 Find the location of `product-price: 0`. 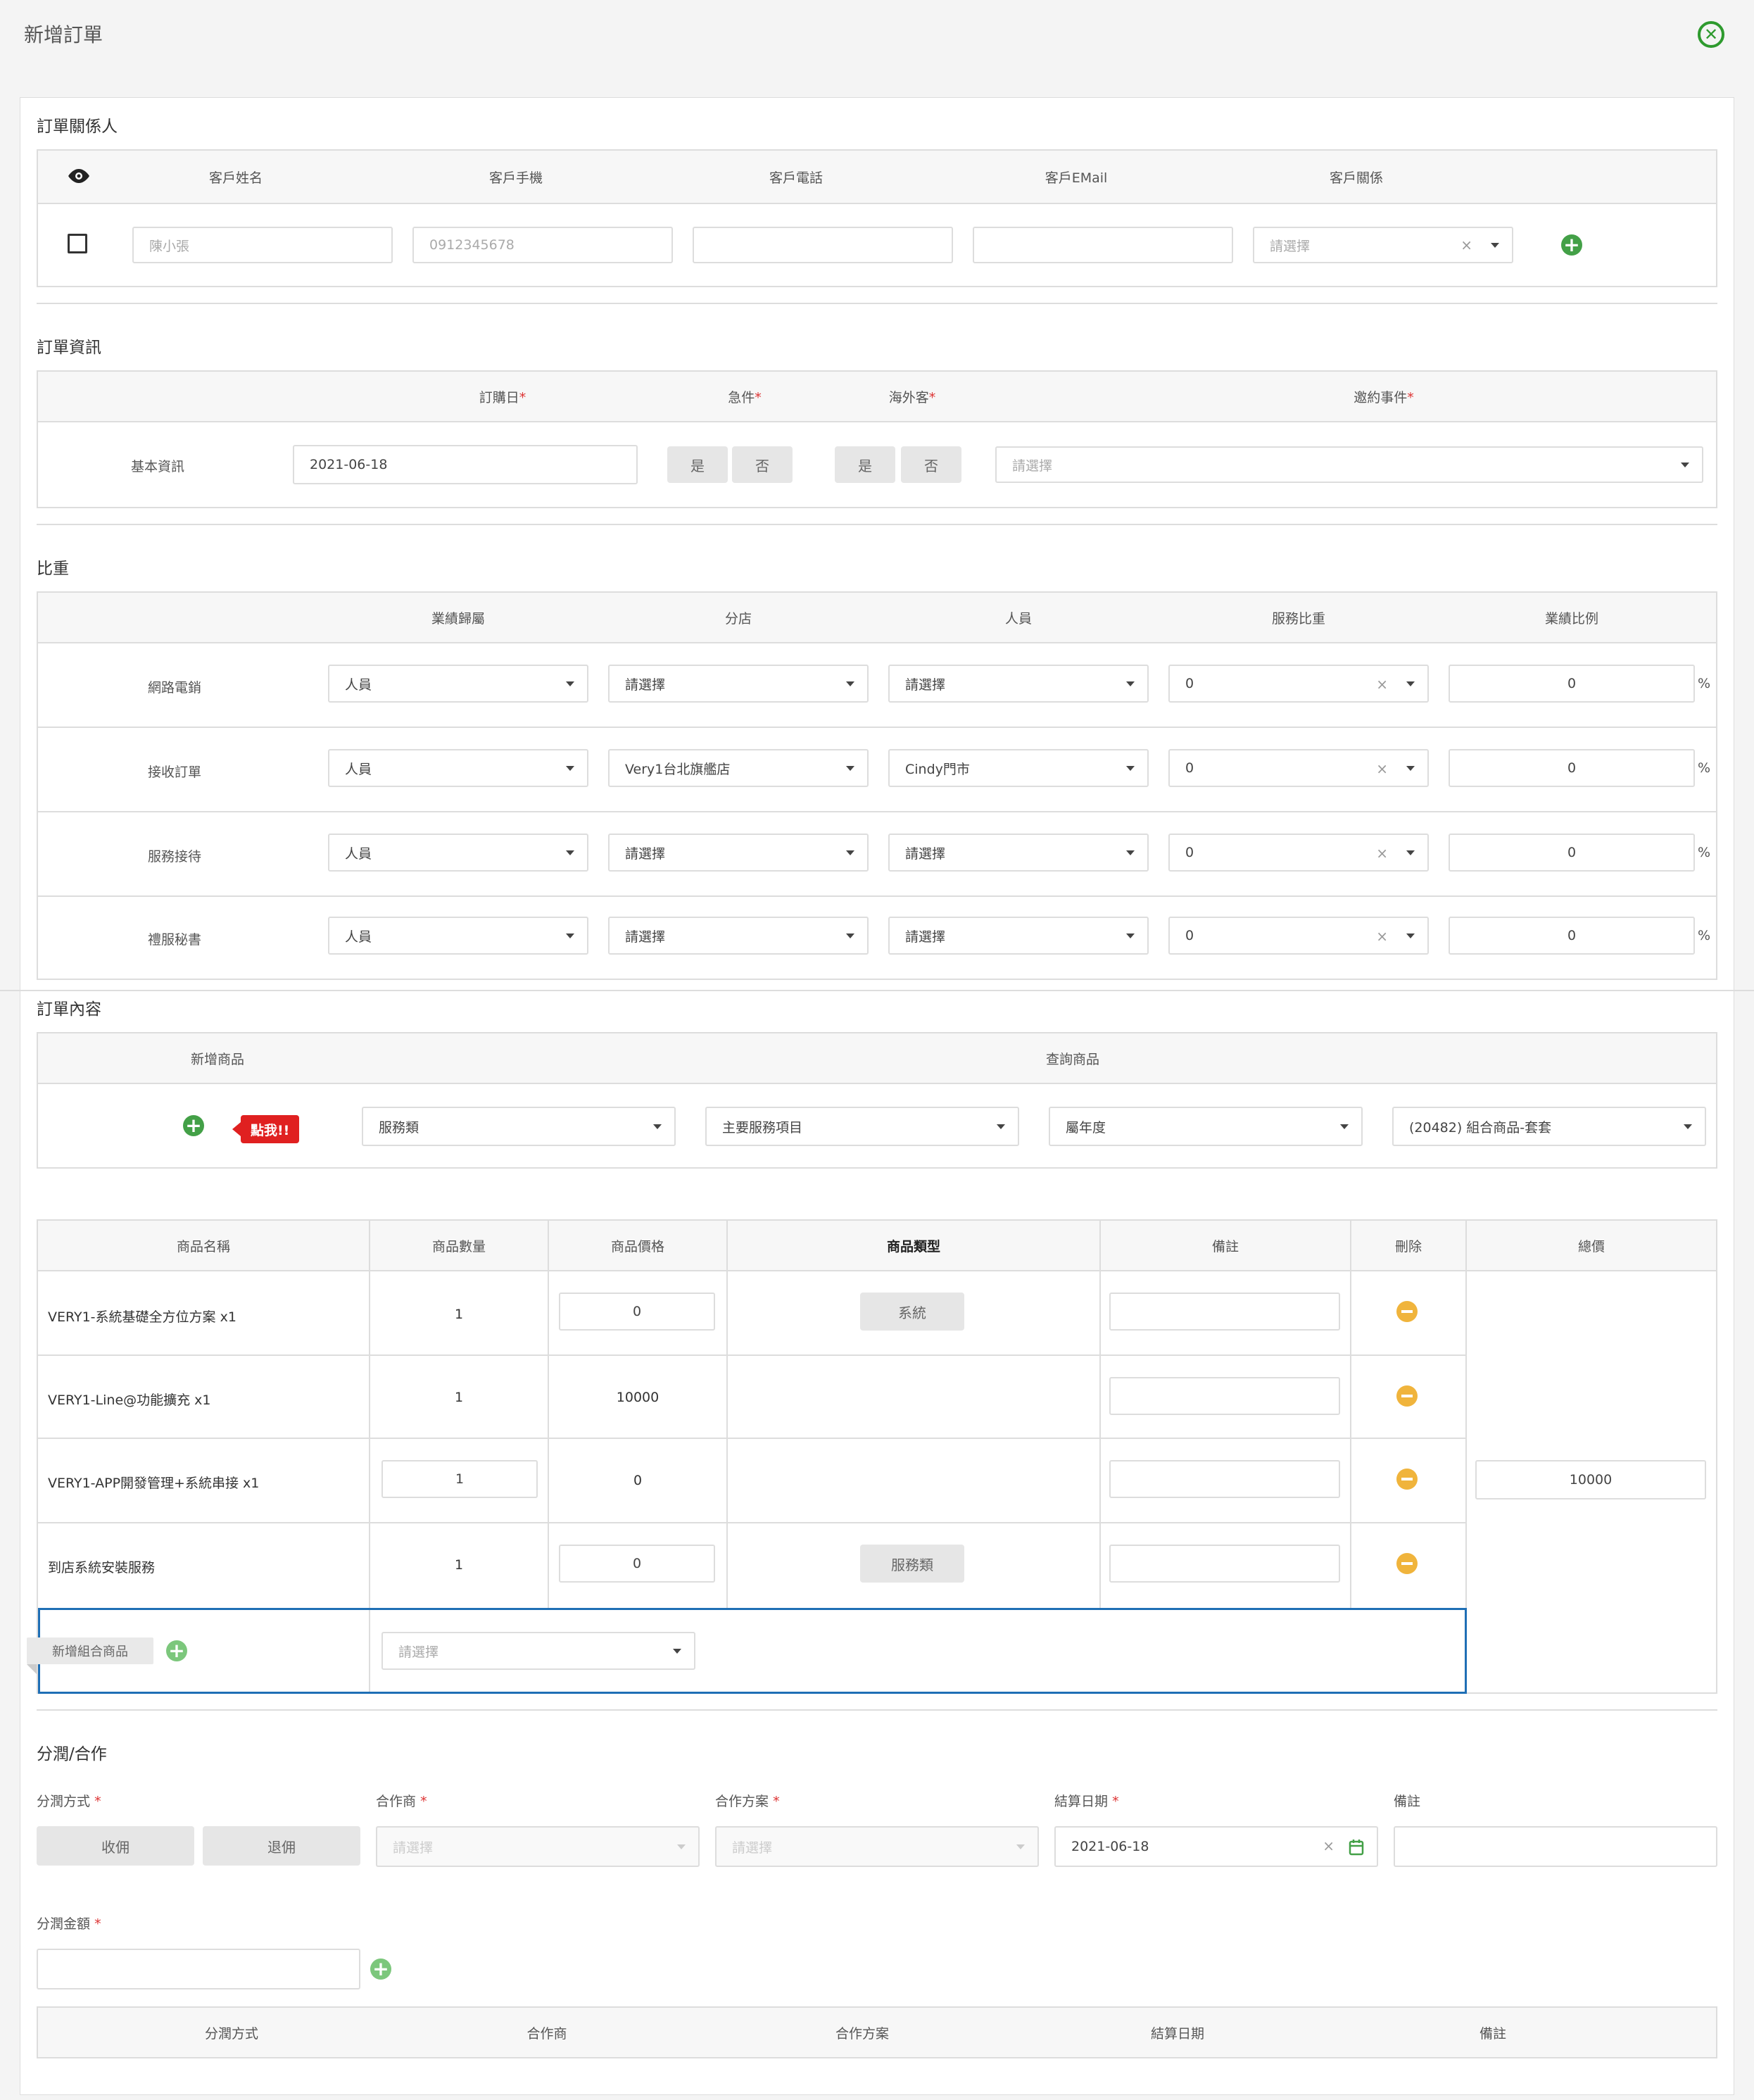

product-price: 0 is located at coordinates (638, 1480).